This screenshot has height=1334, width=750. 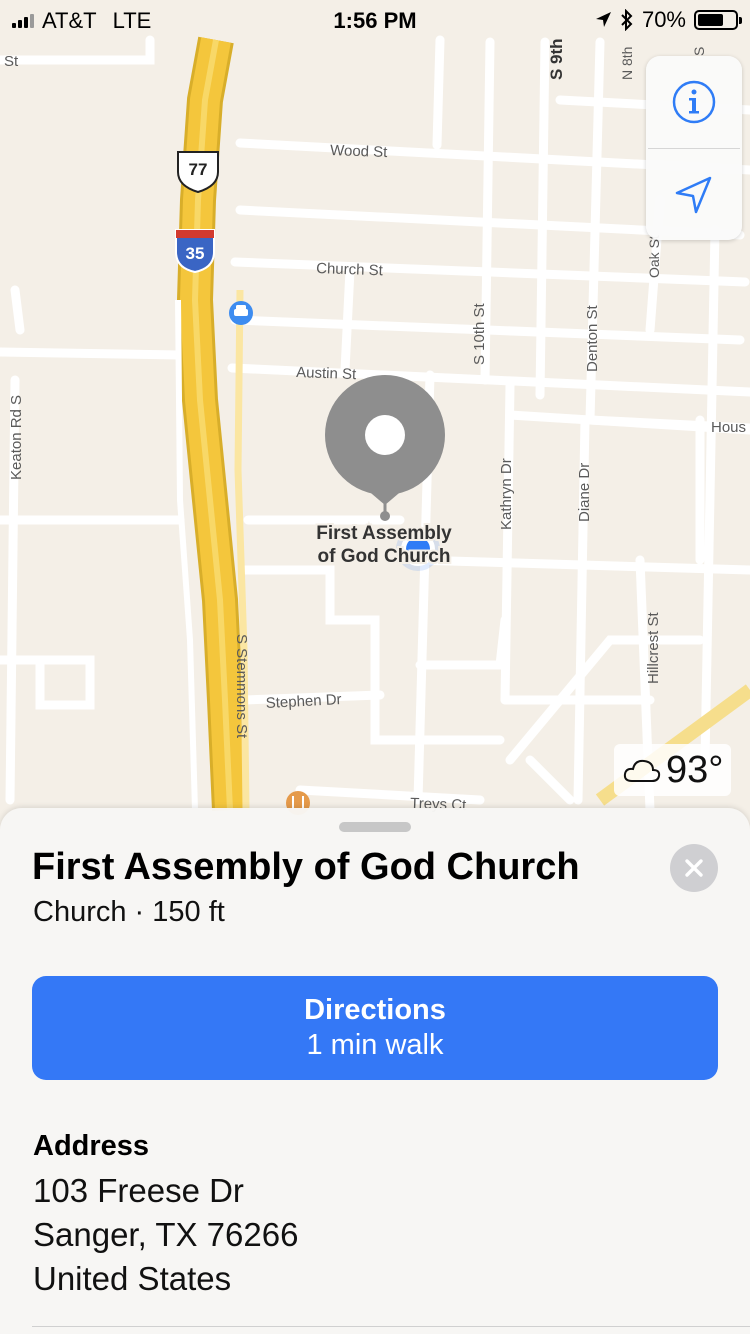 I want to click on street-label: Keaton Rd S, so click(x=16, y=437).